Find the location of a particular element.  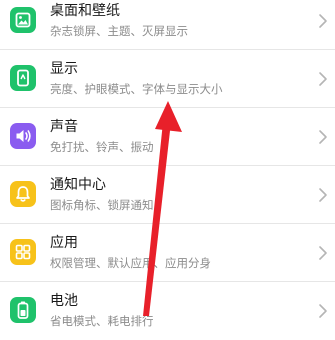

battery-icon is located at coordinates (23, 310).